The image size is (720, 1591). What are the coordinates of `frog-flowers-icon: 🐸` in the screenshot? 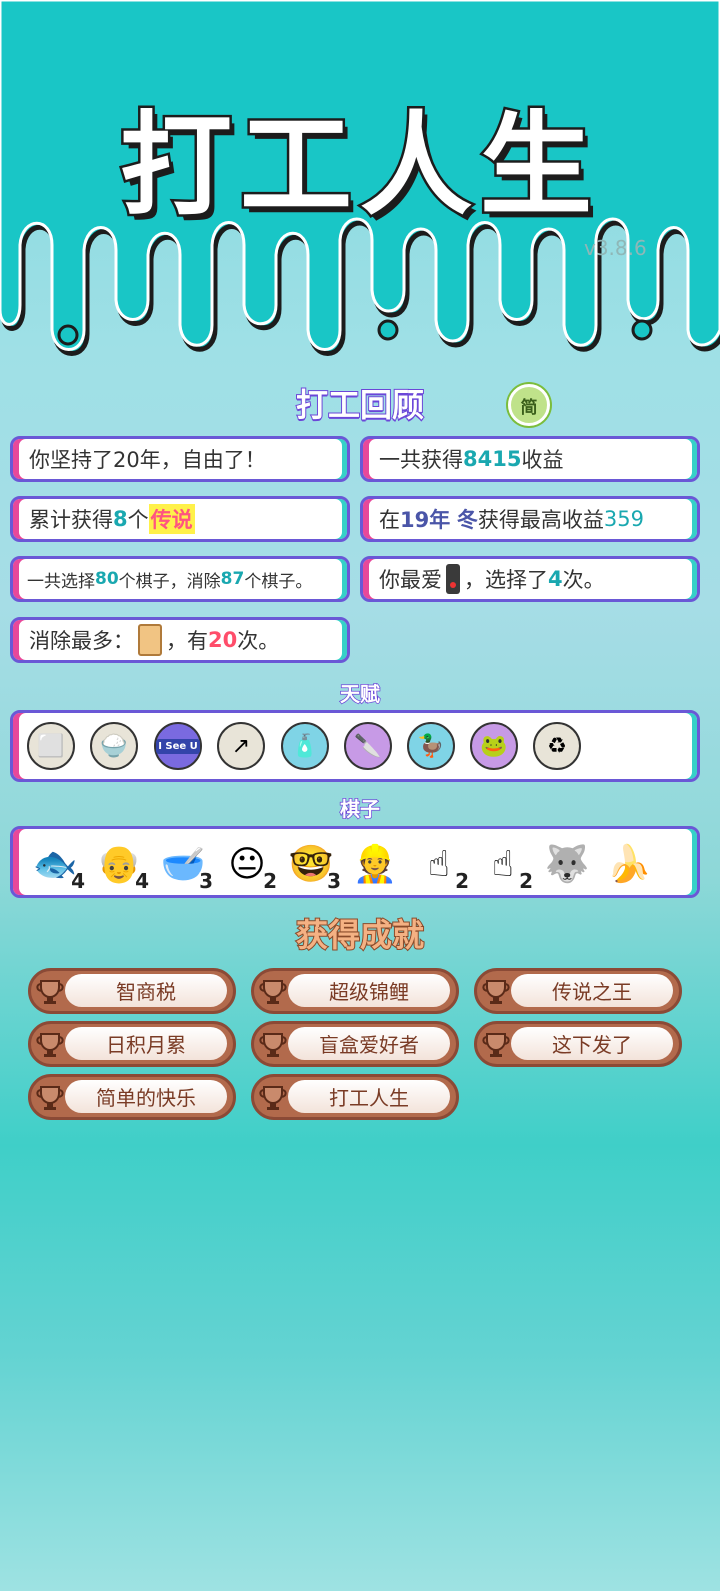 It's located at (494, 746).